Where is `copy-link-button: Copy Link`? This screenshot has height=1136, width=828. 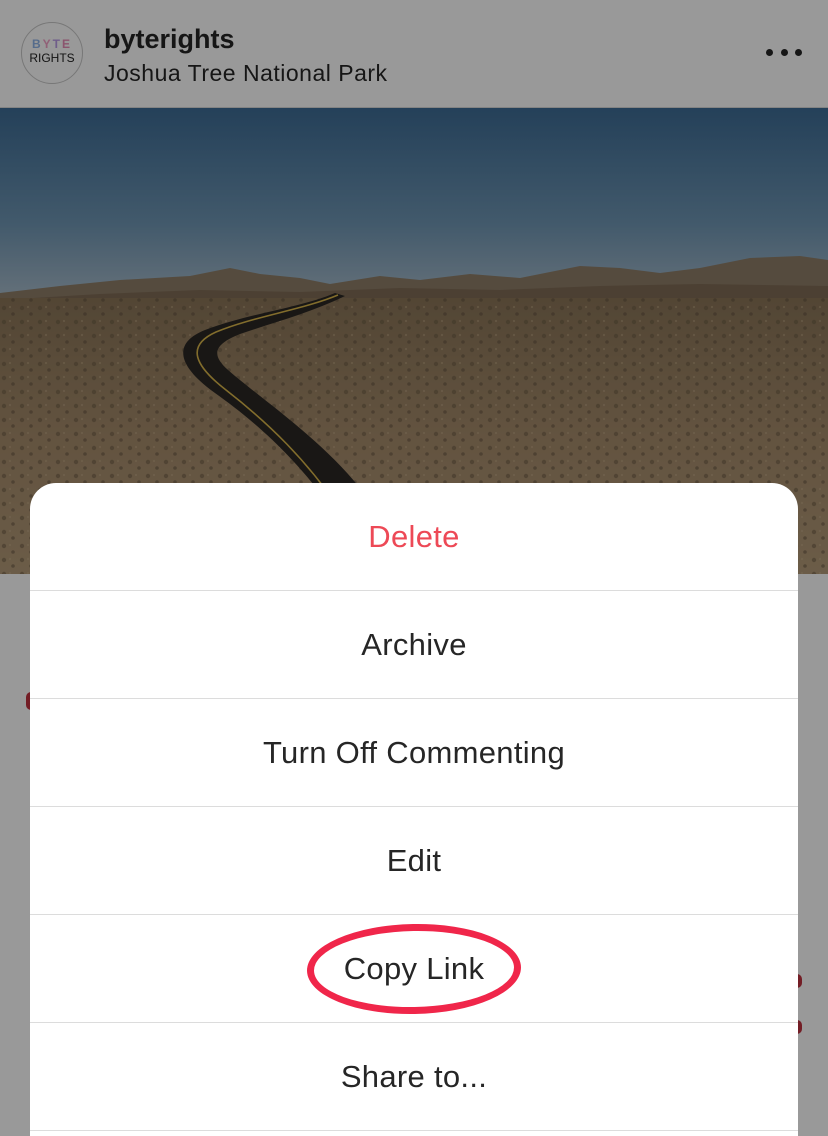 copy-link-button: Copy Link is located at coordinates (414, 969).